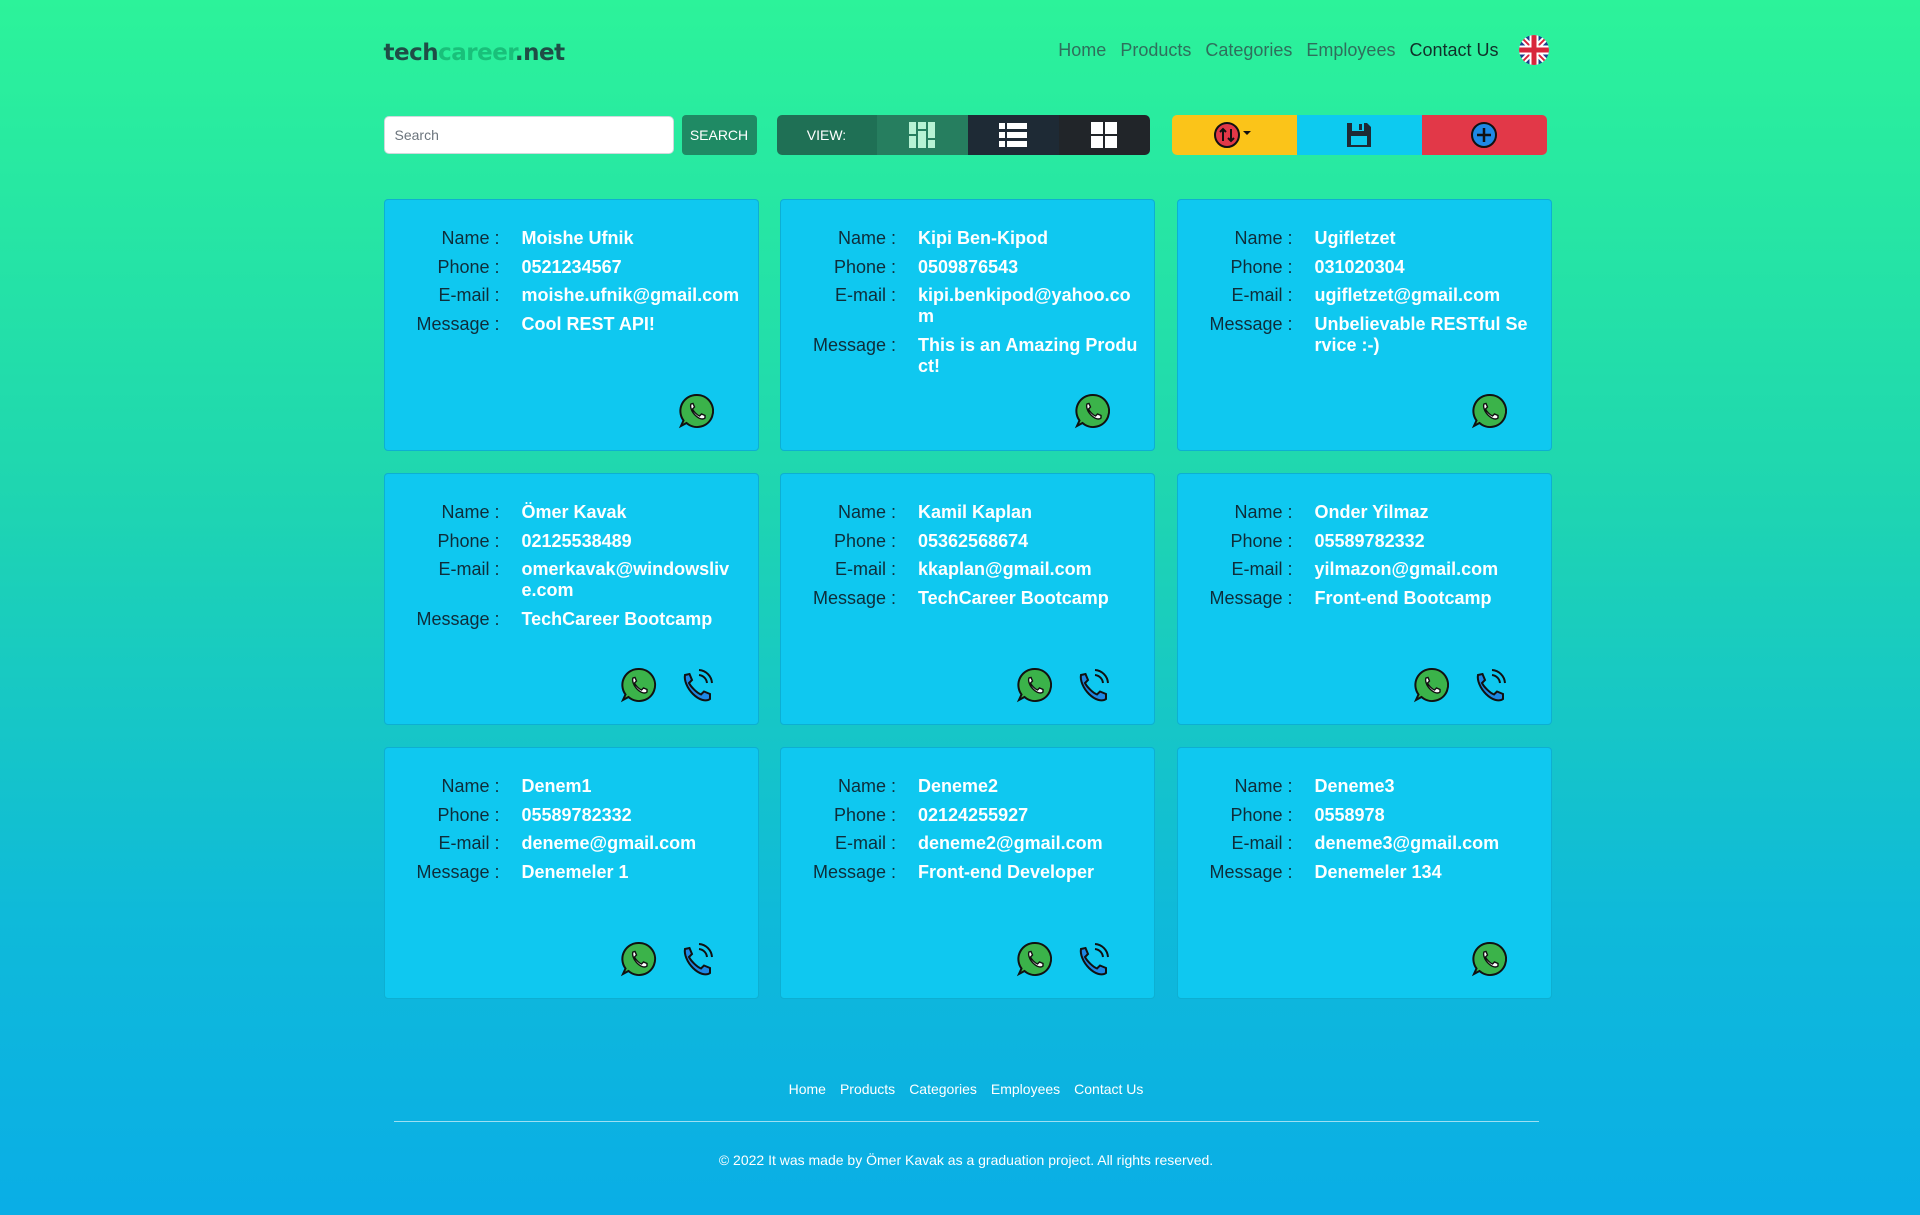 The width and height of the screenshot is (1920, 1215). I want to click on logo-part-3: .net, so click(539, 53).